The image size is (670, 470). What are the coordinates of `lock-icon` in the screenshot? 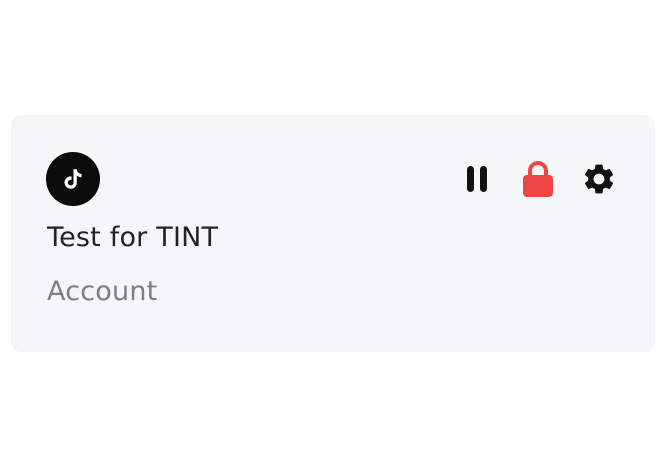 It's located at (538, 179).